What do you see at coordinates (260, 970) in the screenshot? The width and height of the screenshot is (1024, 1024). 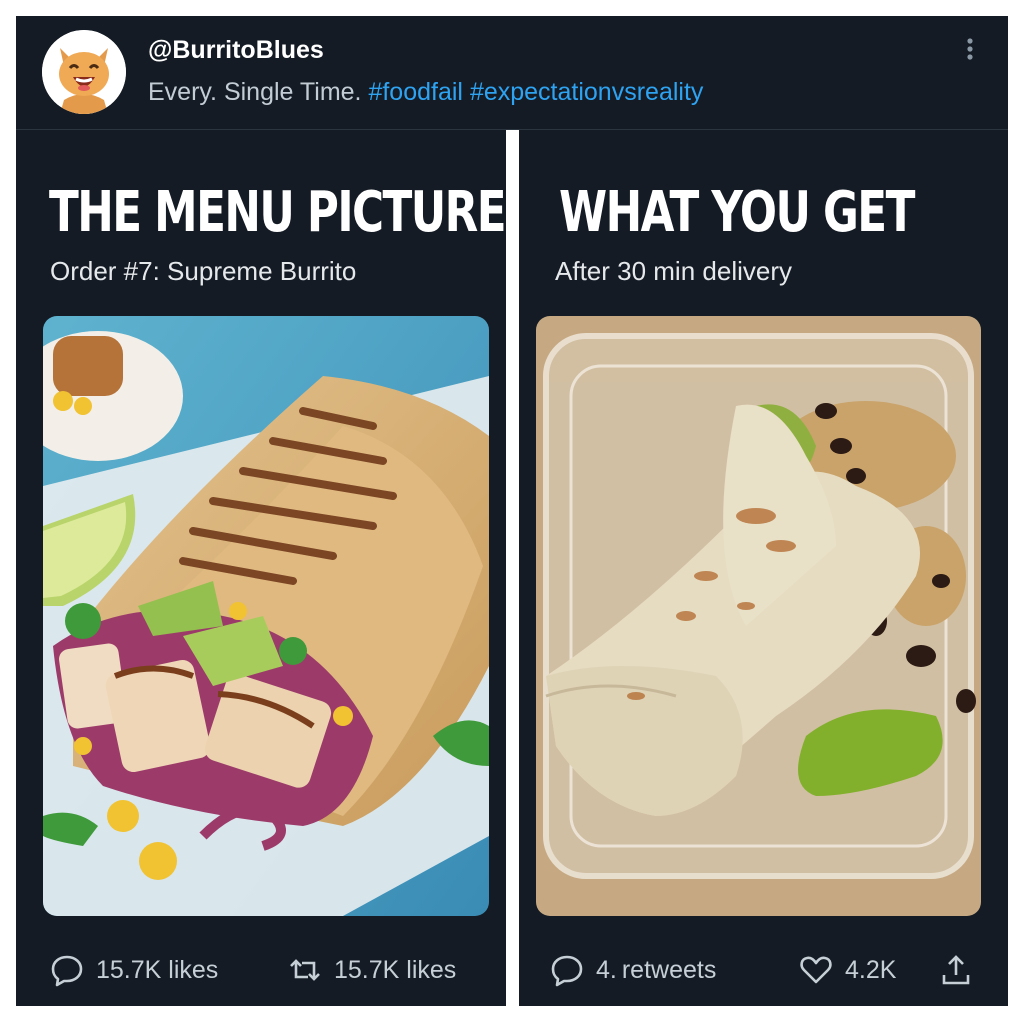 I see `expectation-actions: 15.7K likes 15.7K likes` at bounding box center [260, 970].